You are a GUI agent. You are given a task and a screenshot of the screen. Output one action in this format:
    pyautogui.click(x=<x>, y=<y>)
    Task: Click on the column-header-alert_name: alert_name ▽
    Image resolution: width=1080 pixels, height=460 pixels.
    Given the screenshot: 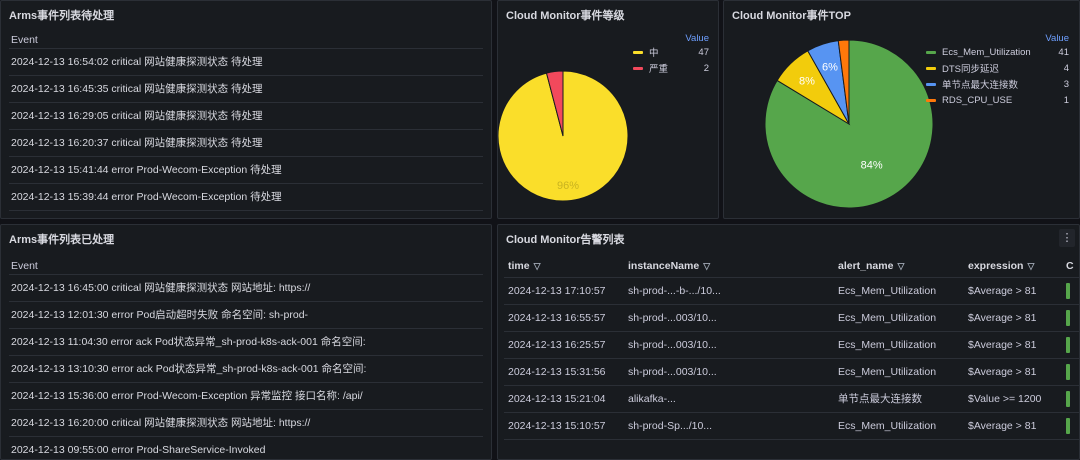 What is the action you would take?
    pyautogui.click(x=899, y=266)
    